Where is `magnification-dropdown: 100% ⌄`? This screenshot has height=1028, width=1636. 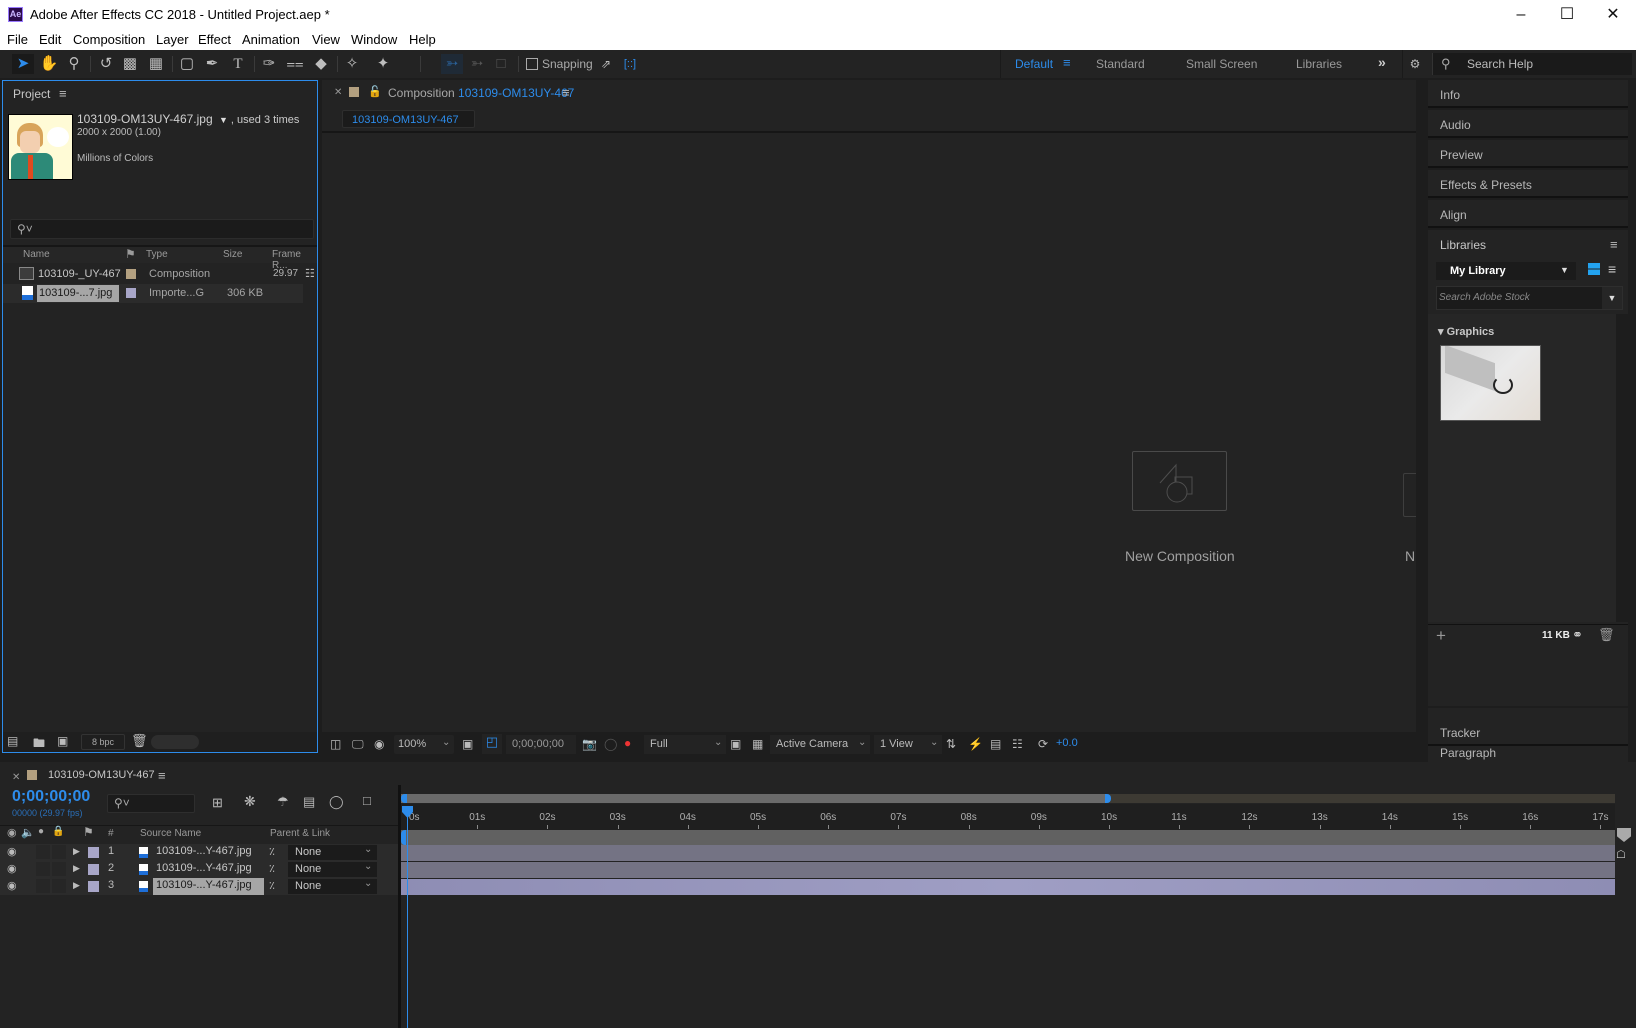
magnification-dropdown: 100% ⌄ is located at coordinates (424, 744).